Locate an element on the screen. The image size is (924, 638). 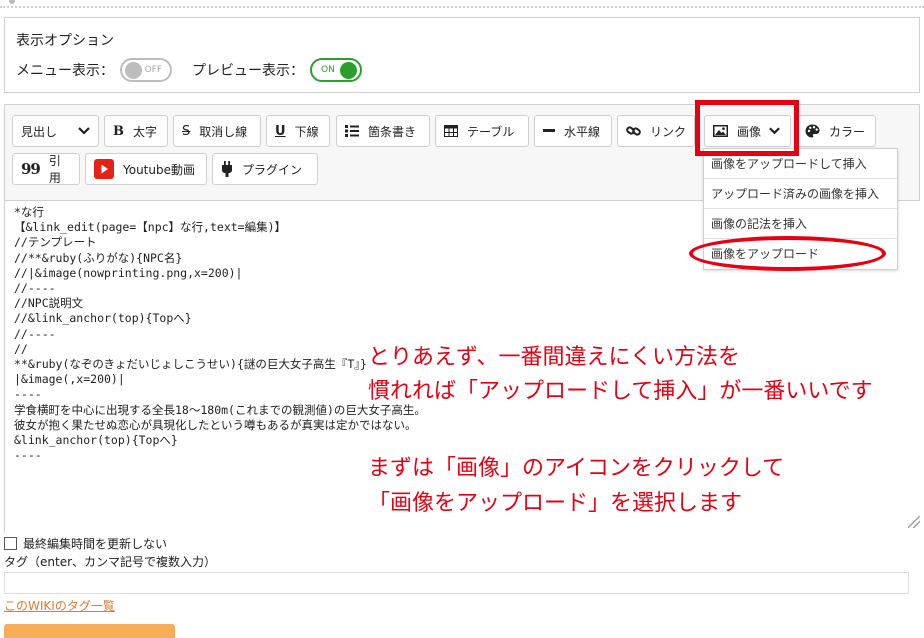
highlight-ellipse is located at coordinates (787, 253).